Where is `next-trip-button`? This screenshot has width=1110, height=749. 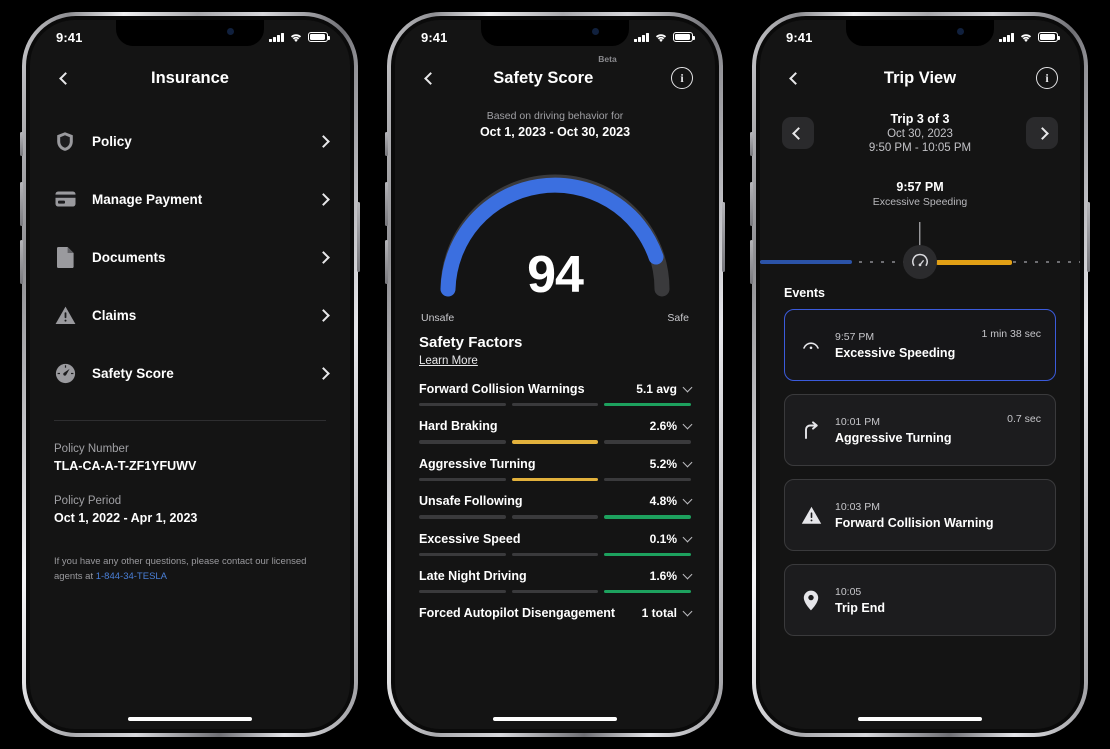
next-trip-button is located at coordinates (1042, 133).